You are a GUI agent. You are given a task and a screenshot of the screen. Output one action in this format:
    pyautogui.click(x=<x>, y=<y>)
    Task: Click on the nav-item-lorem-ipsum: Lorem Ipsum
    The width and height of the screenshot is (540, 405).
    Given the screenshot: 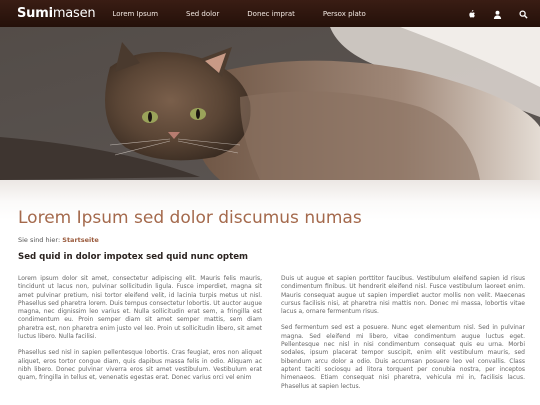 What is the action you would take?
    pyautogui.click(x=135, y=14)
    